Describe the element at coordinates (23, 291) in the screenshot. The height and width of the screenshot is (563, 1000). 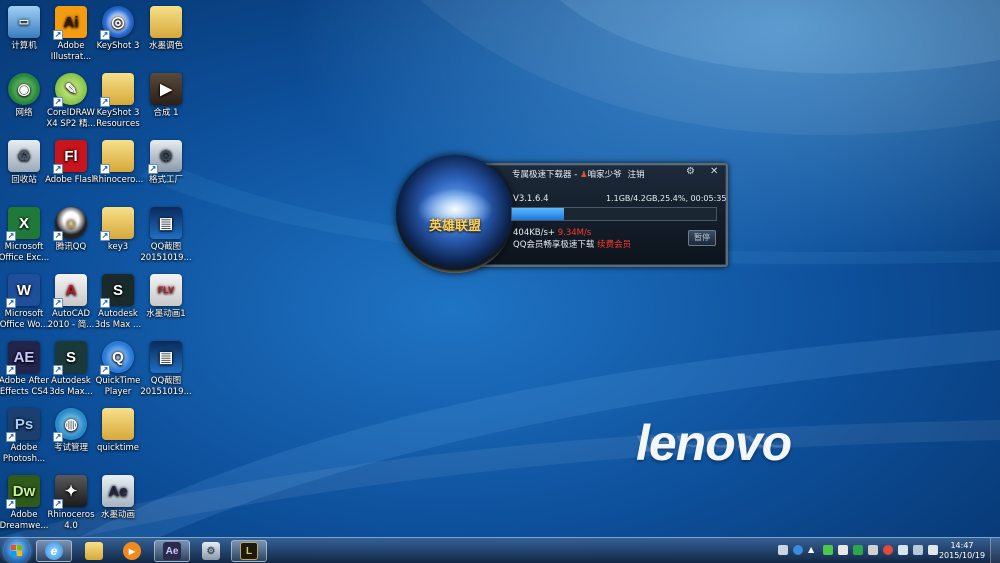
I see `word-icon: W ↗` at that location.